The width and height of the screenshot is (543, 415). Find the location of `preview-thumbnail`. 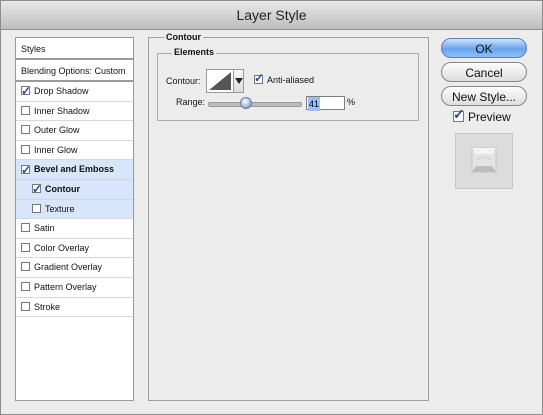

preview-thumbnail is located at coordinates (484, 161).